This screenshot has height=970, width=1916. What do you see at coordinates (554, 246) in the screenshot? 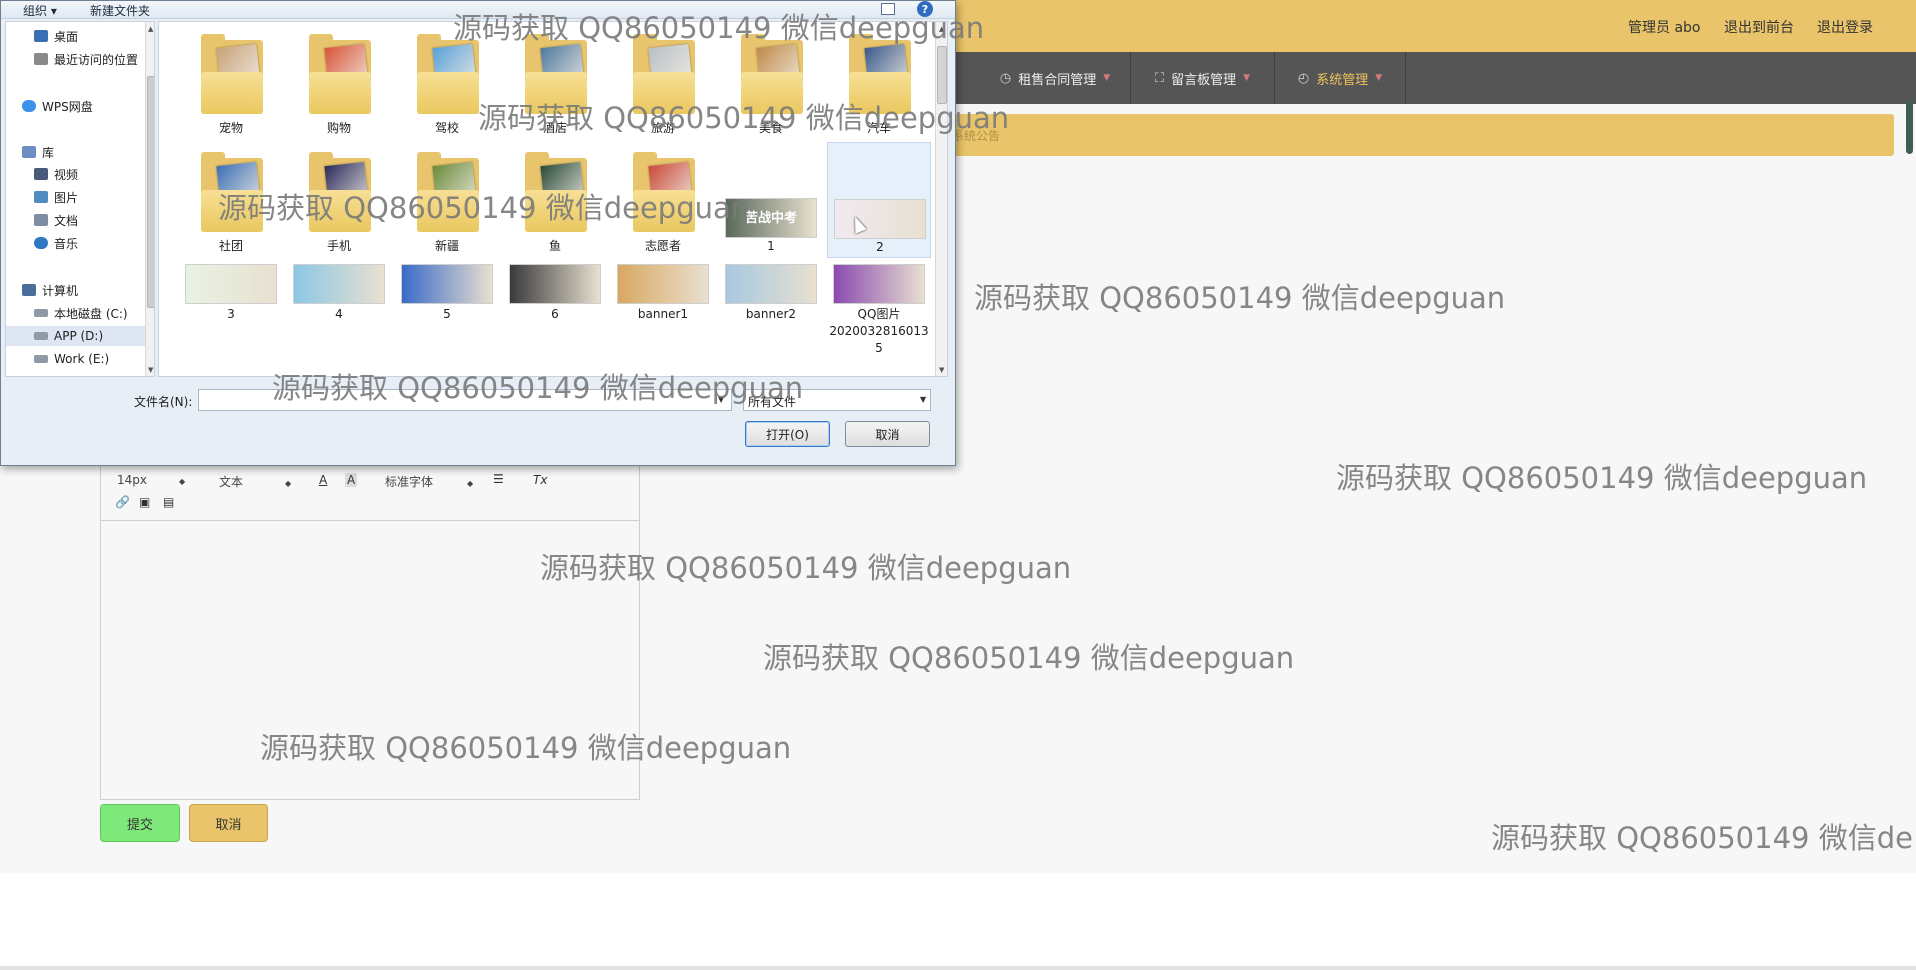
I see `folder-label: 鱼` at bounding box center [554, 246].